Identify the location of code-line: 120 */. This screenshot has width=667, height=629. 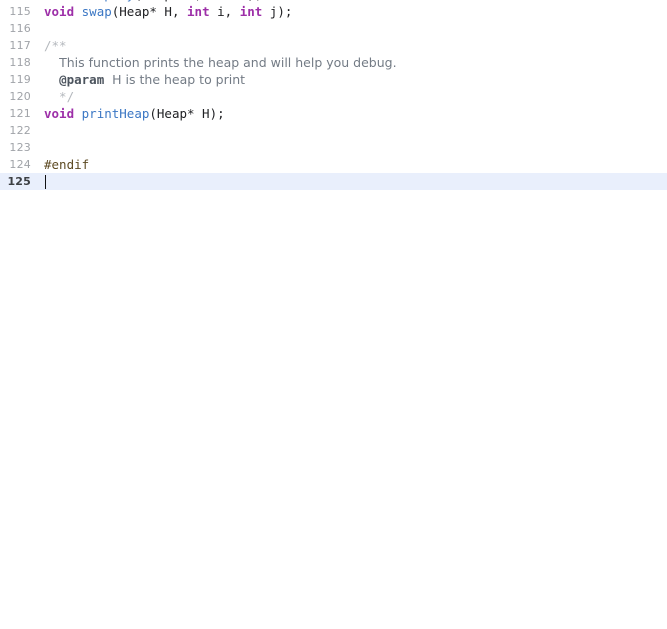
(333, 96).